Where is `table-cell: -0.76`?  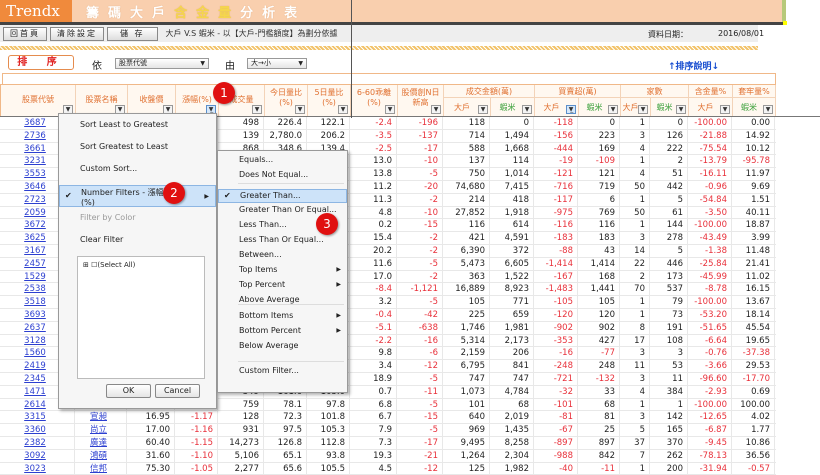 table-cell: -0.76 is located at coordinates (710, 354).